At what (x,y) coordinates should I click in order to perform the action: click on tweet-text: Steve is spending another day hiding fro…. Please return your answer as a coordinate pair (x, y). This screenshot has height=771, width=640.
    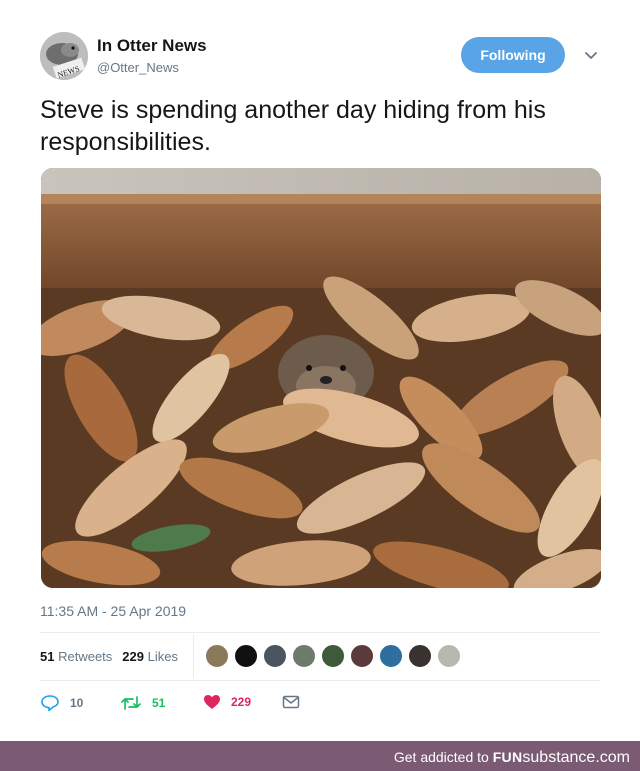
    Looking at the image, I should click on (293, 126).